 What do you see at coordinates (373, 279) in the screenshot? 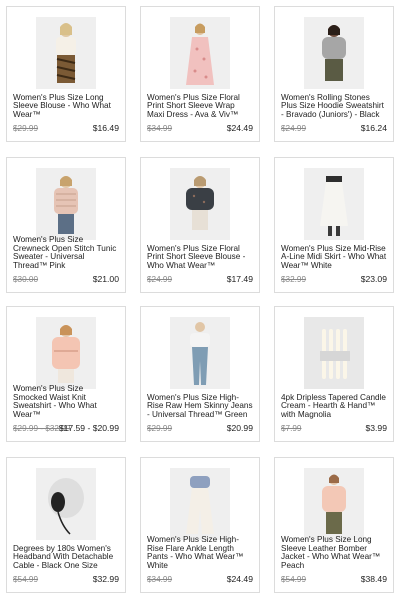
I see `sale-price: $23.09` at bounding box center [373, 279].